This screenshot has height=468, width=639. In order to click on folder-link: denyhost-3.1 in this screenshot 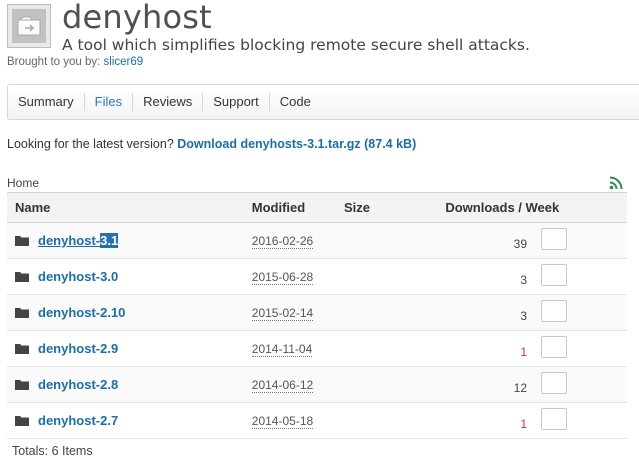, I will do `click(78, 240)`.